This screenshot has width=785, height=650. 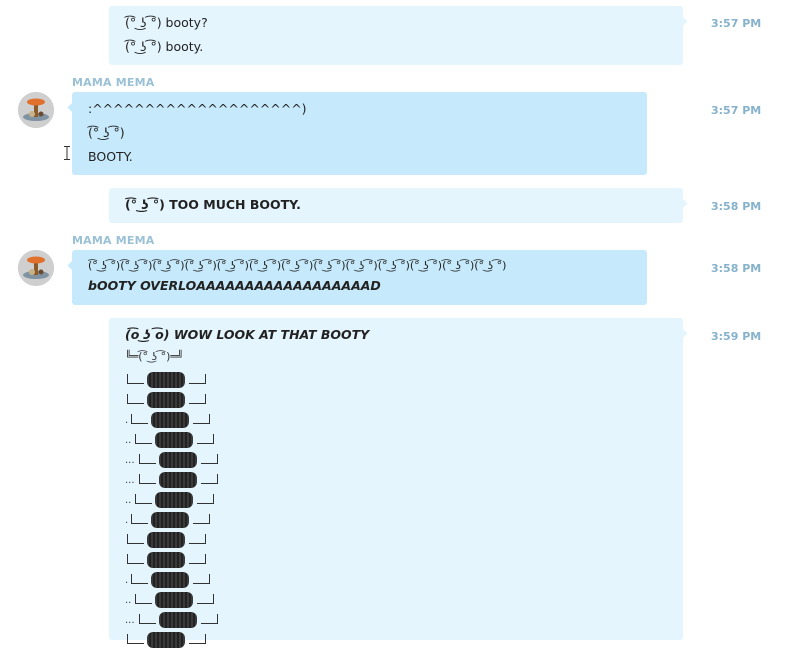 I want to click on message-bubble-sent: (͡° ͜ʖ ͡°) booty? (͡° ͜ʖ ͡°) booty., so click(x=396, y=35).